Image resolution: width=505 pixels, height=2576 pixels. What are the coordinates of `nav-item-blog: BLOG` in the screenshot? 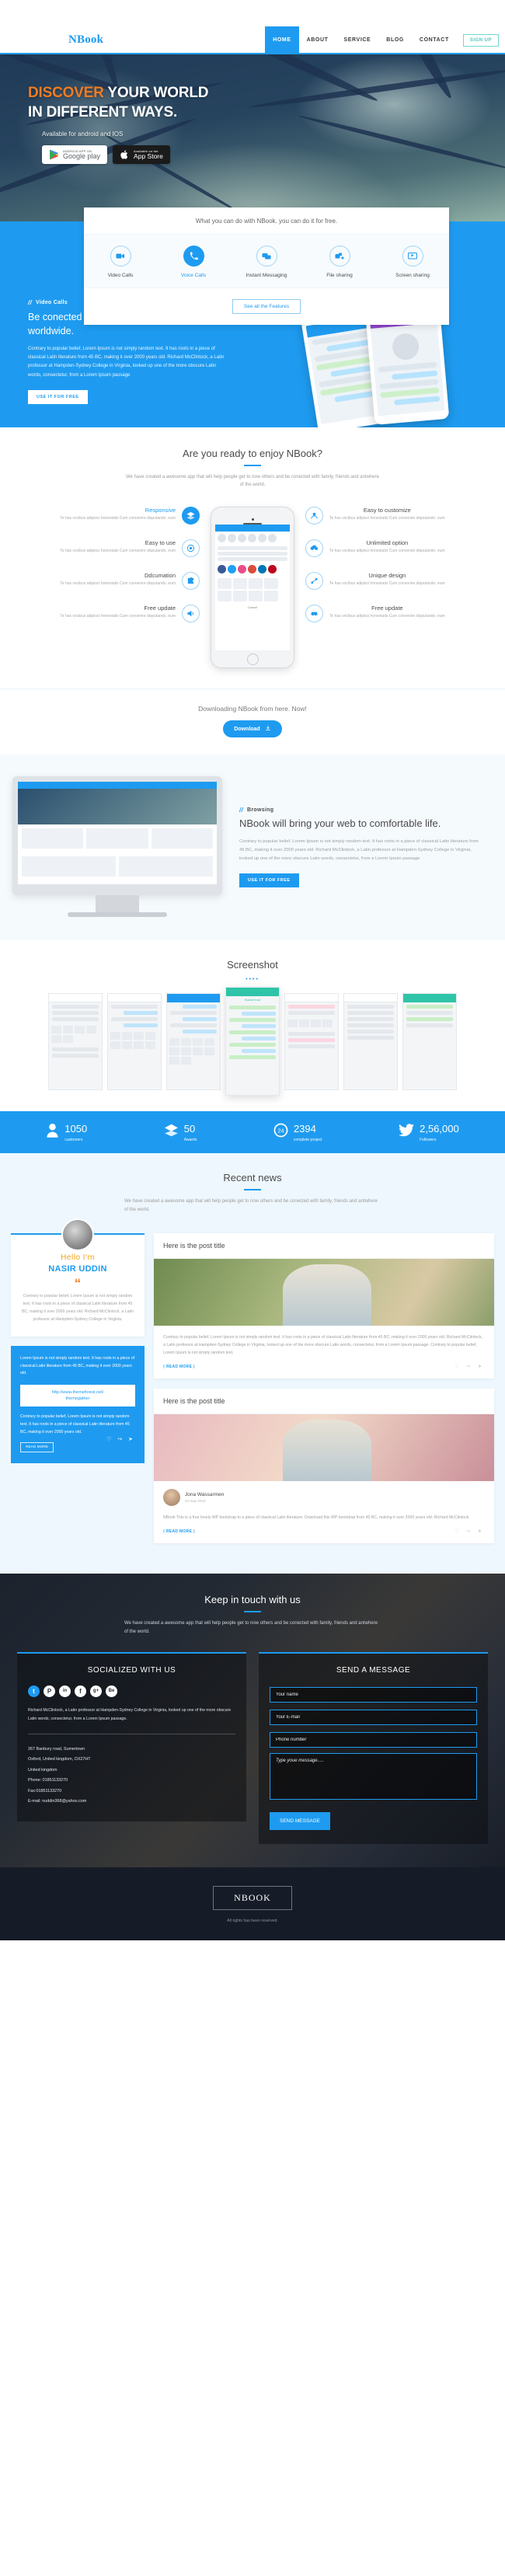 It's located at (395, 40).